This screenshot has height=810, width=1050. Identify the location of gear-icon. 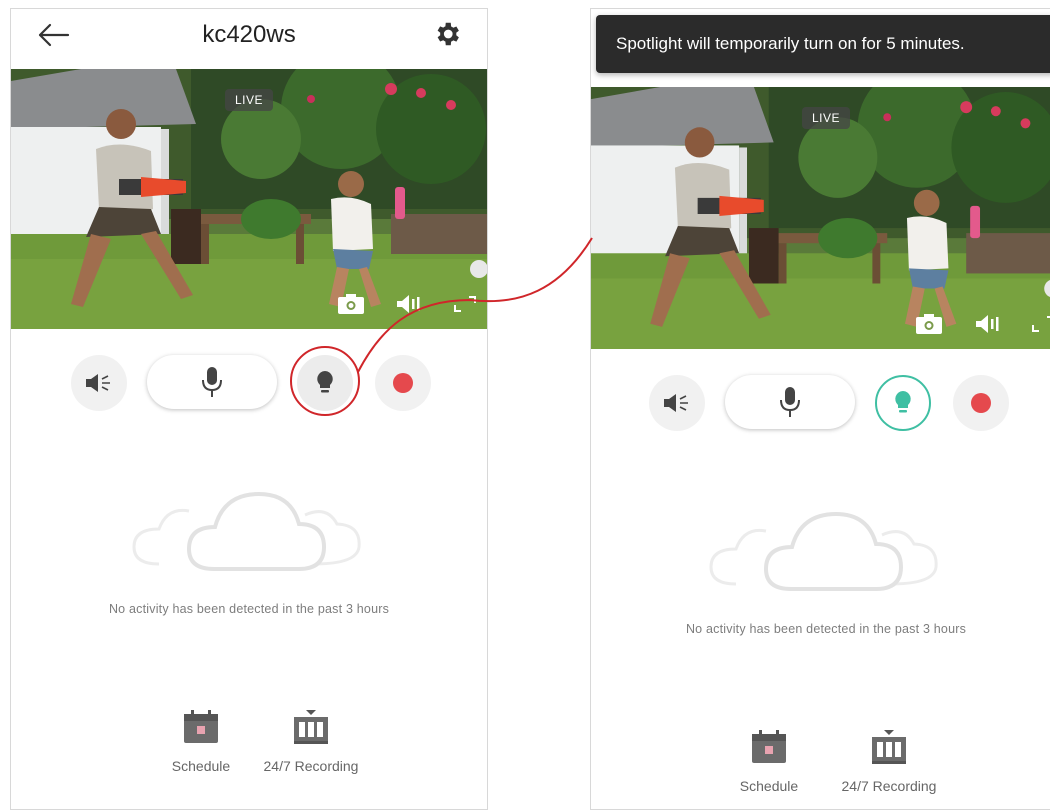
(447, 34).